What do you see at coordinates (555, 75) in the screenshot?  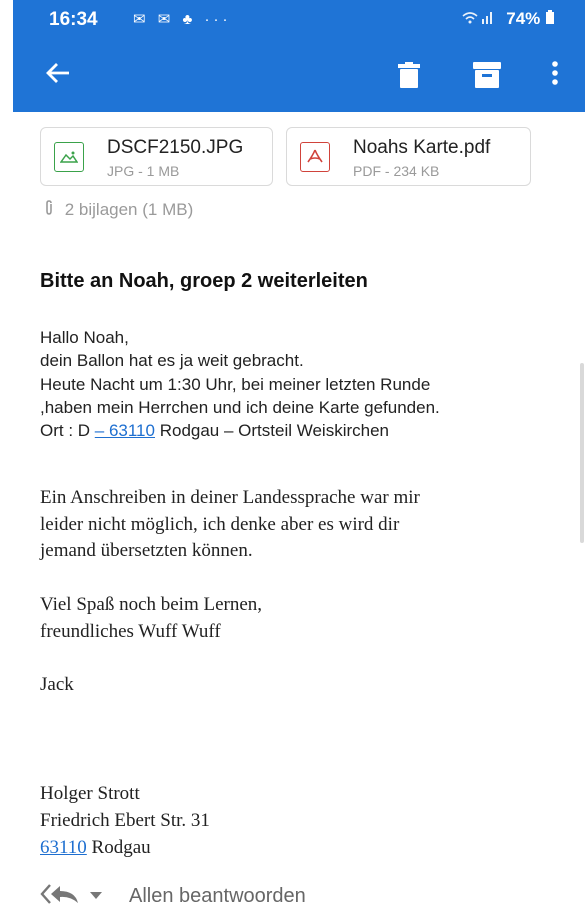 I see `more-vert-icon` at bounding box center [555, 75].